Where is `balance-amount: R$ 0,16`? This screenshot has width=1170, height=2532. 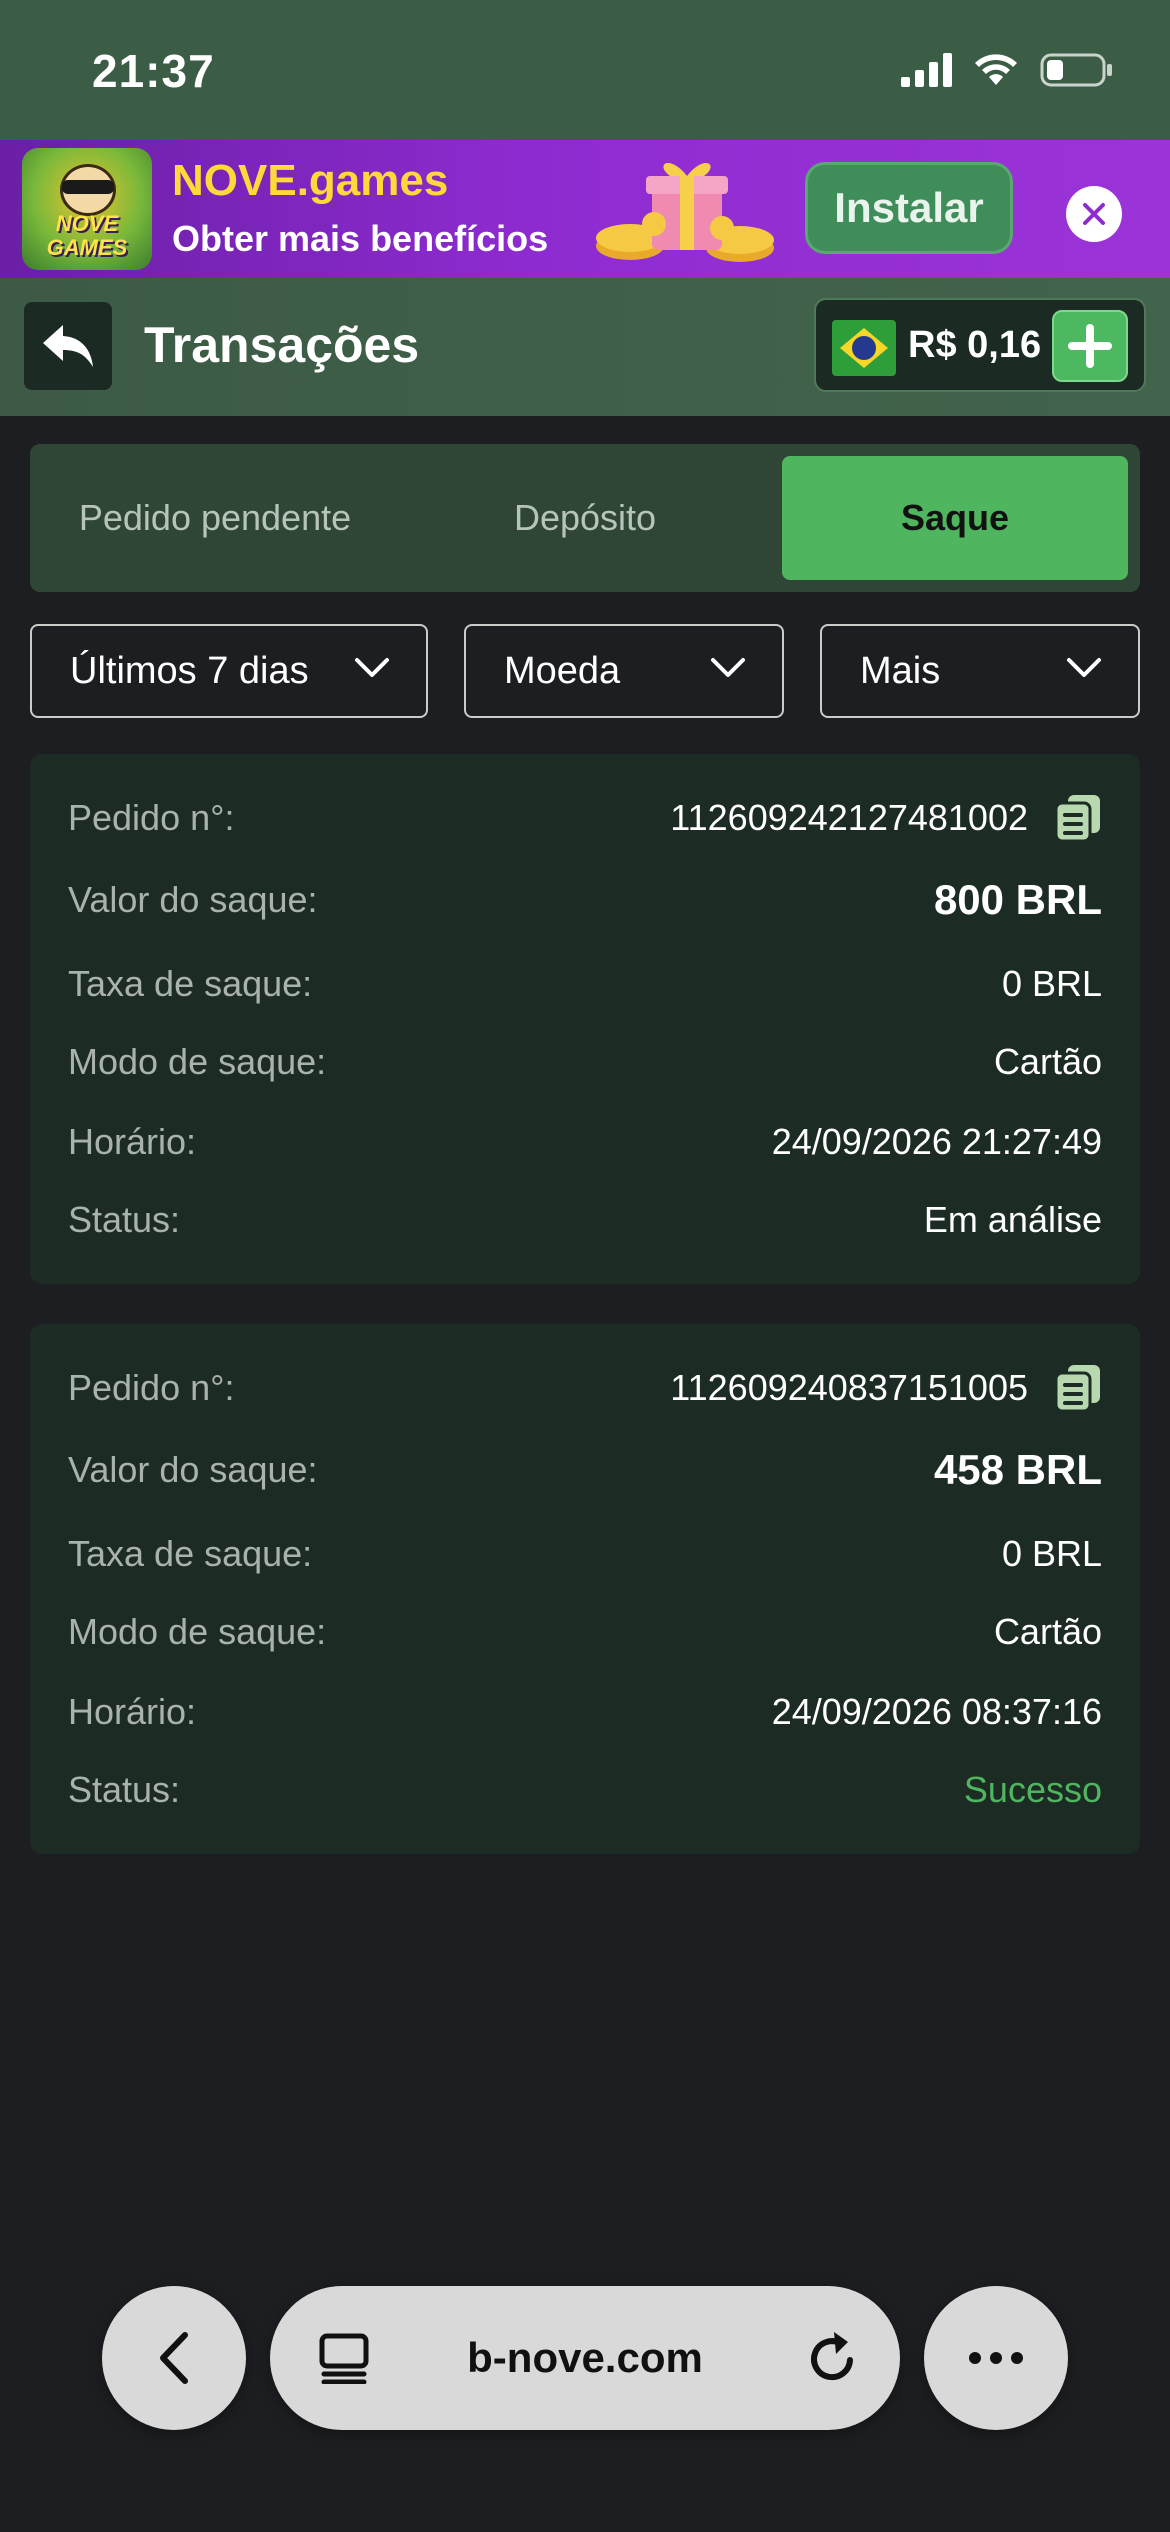
balance-amount: R$ 0,16 is located at coordinates (975, 345).